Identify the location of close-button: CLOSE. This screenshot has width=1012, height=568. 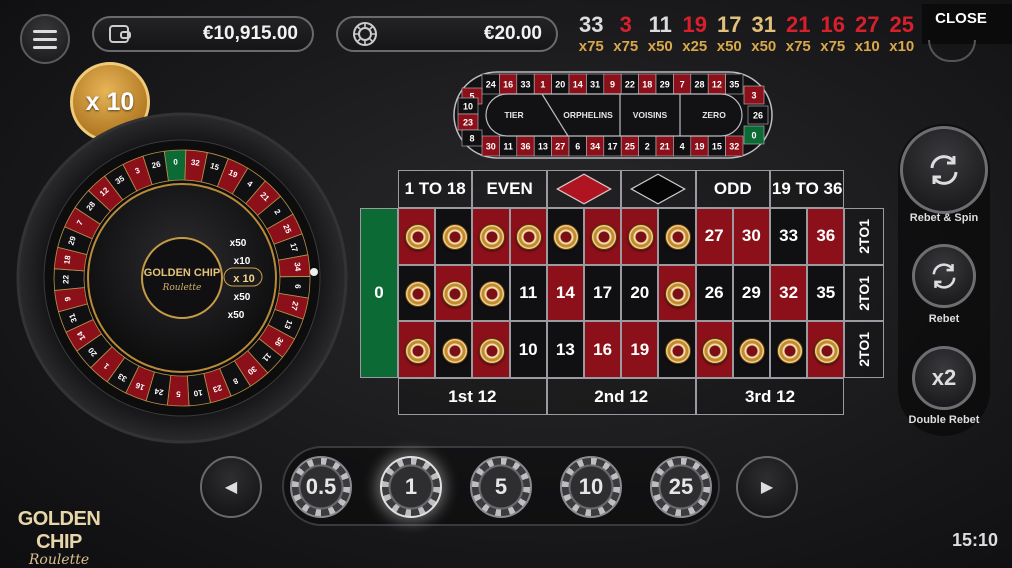
(961, 18).